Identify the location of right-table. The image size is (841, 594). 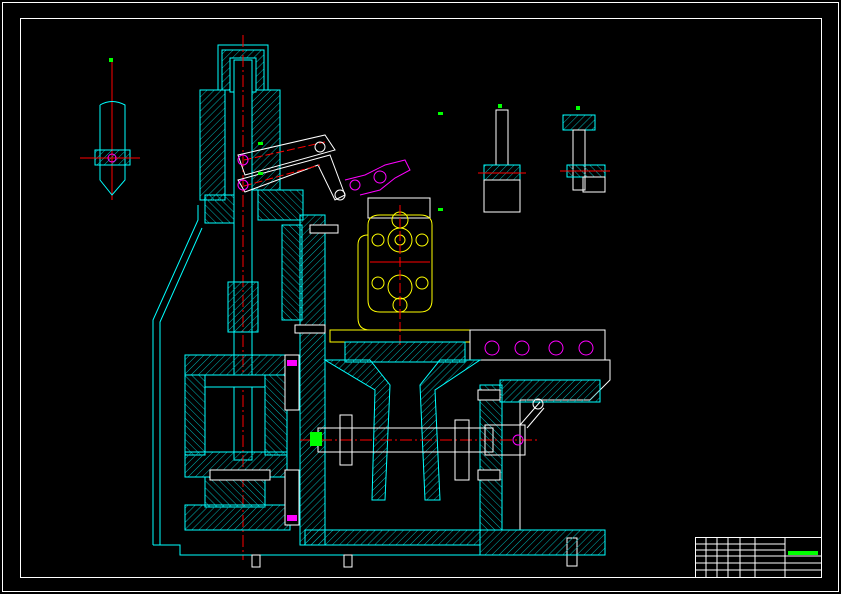
(455, 442).